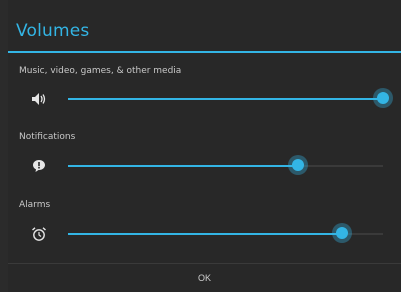 This screenshot has height=292, width=401. Describe the element at coordinates (39, 99) in the screenshot. I see `speaker-volume-icon` at that location.